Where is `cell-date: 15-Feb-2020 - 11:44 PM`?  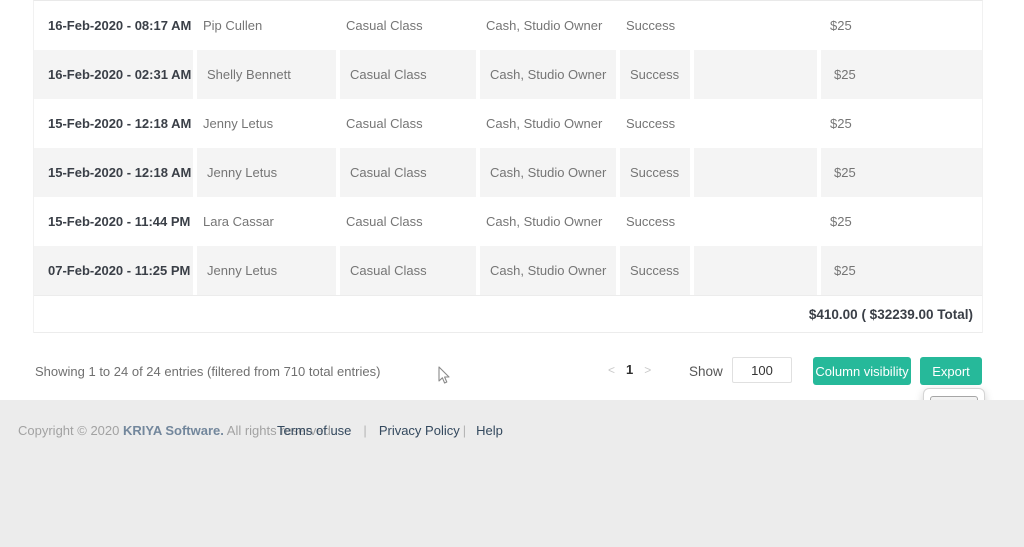
cell-date: 15-Feb-2020 - 11:44 PM is located at coordinates (119, 221).